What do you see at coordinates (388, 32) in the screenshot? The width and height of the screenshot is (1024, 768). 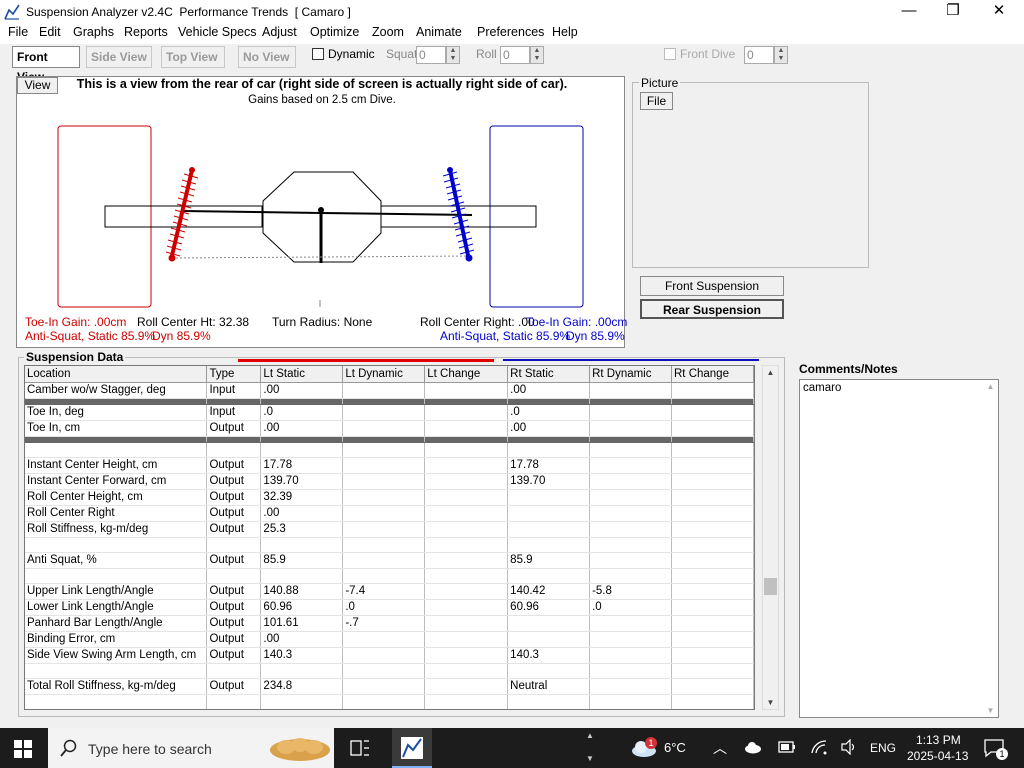 I see `menu-zoom: Zoom` at bounding box center [388, 32].